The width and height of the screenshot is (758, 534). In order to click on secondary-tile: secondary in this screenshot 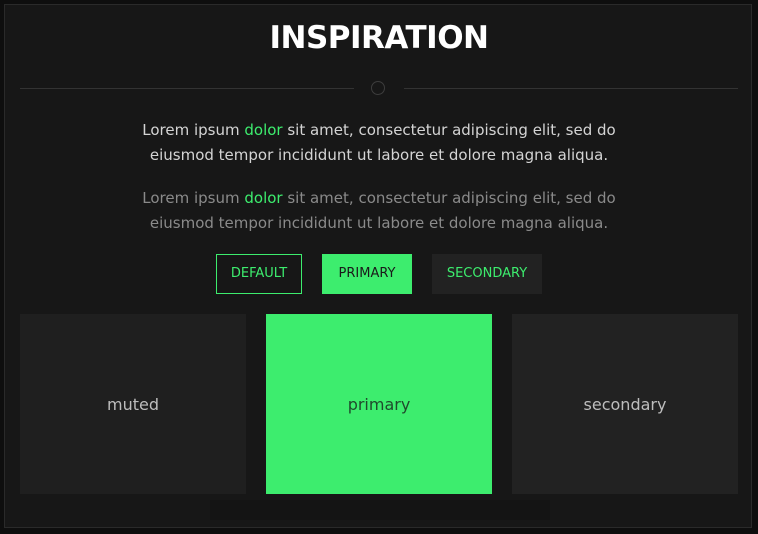, I will do `click(625, 404)`.